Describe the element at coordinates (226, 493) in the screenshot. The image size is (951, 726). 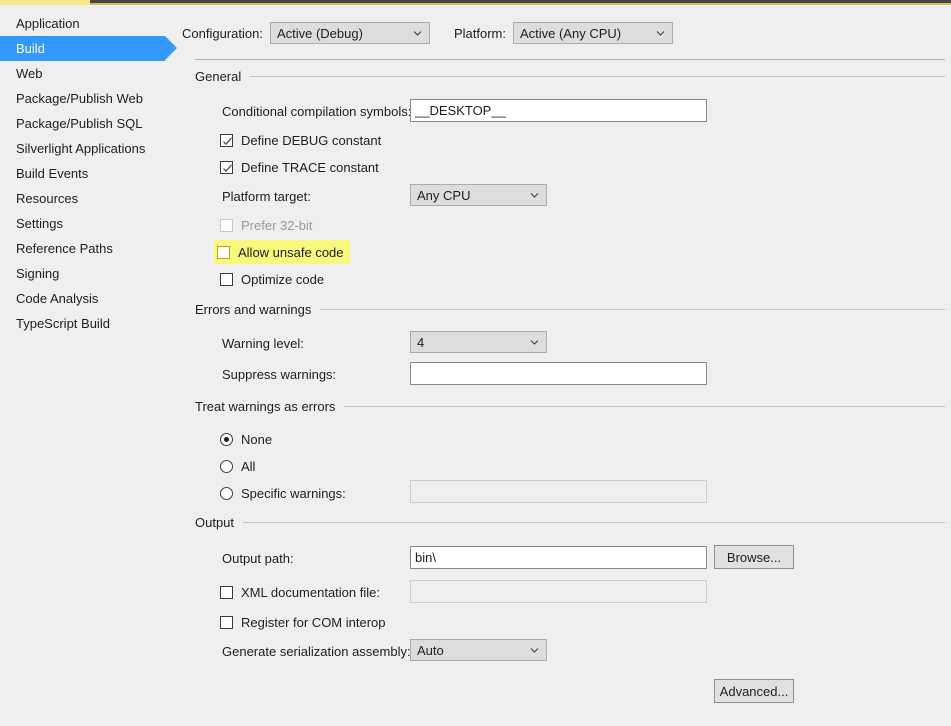
I see `radio-unselected-icon` at that location.